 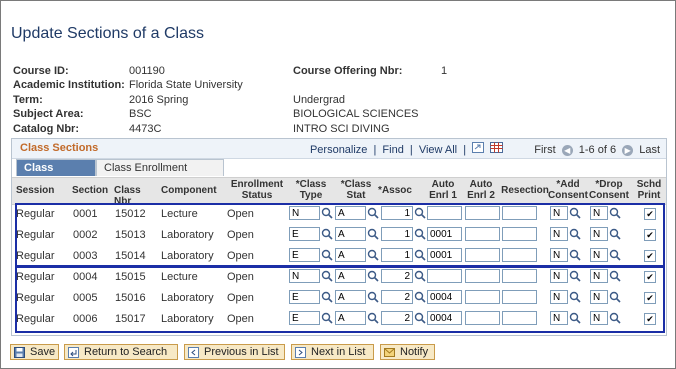 I want to click on term-label: Term:, so click(x=28, y=100).